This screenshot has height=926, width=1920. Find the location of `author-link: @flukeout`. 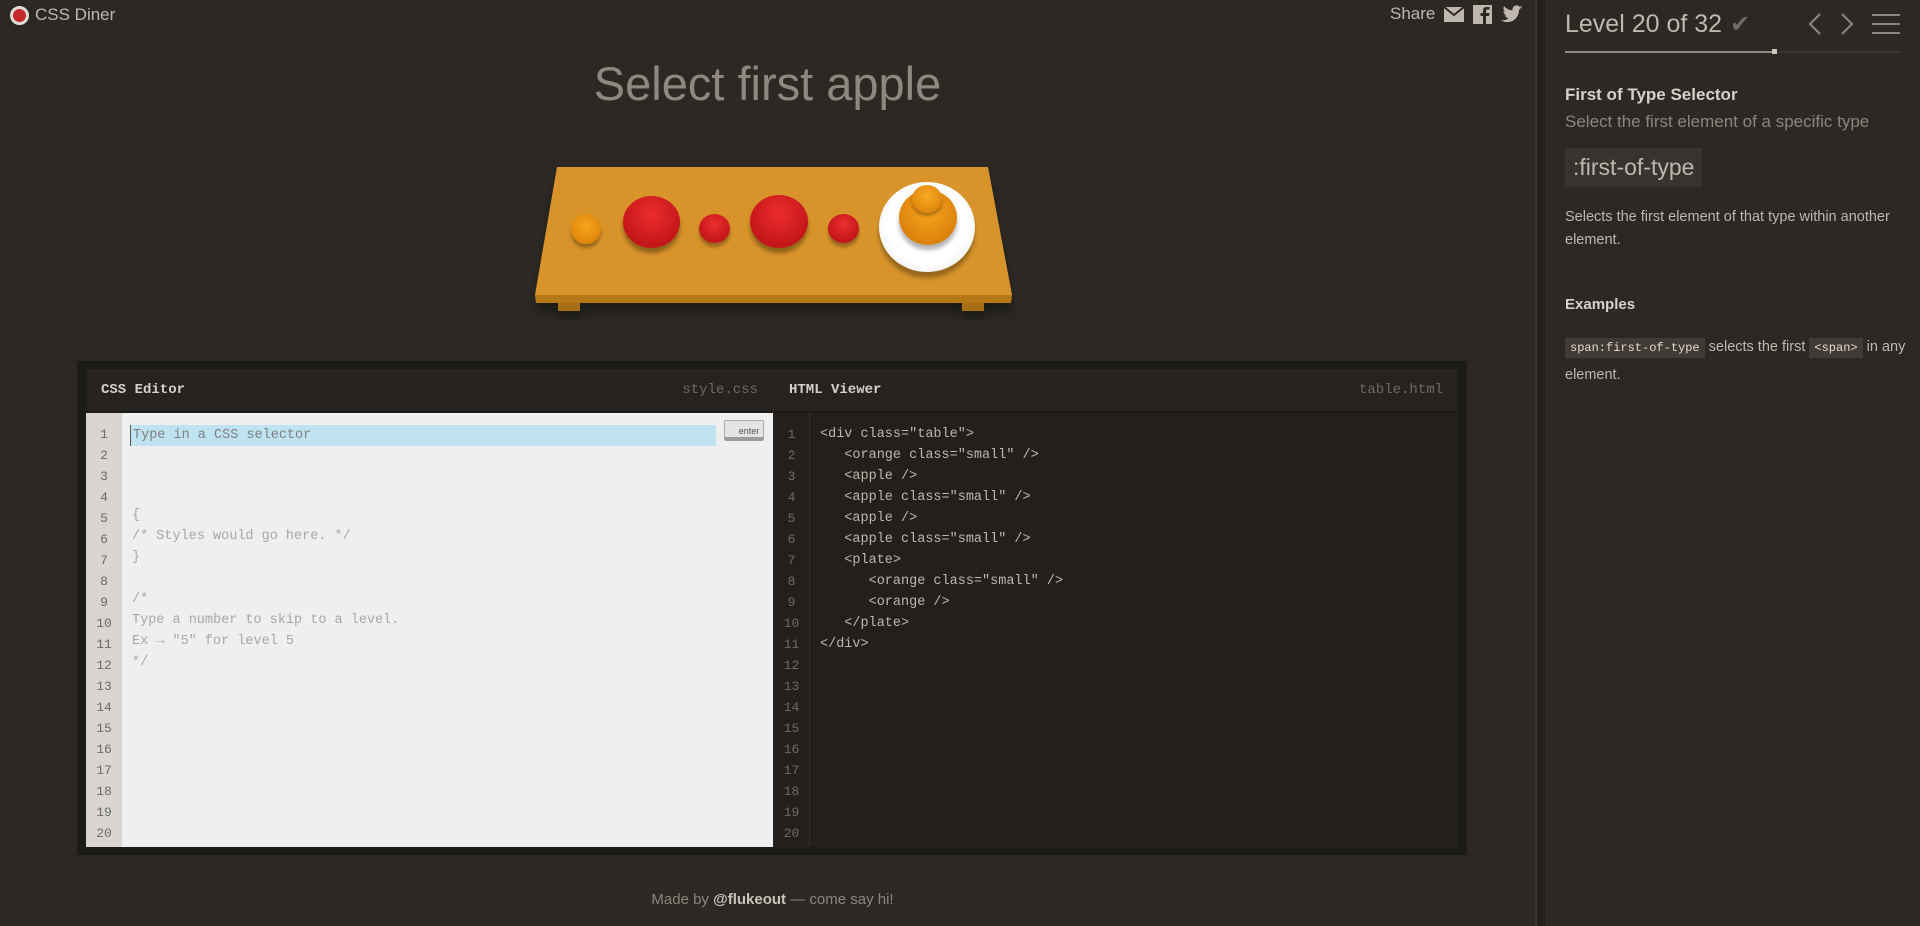

author-link: @flukeout is located at coordinates (749, 899).